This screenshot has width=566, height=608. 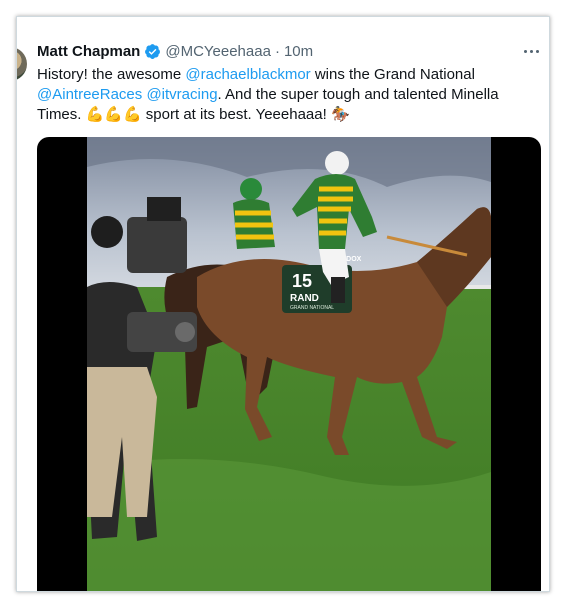 What do you see at coordinates (312, 308) in the screenshot?
I see `saddle-cloth-subtext: GRAND NATIONAL` at bounding box center [312, 308].